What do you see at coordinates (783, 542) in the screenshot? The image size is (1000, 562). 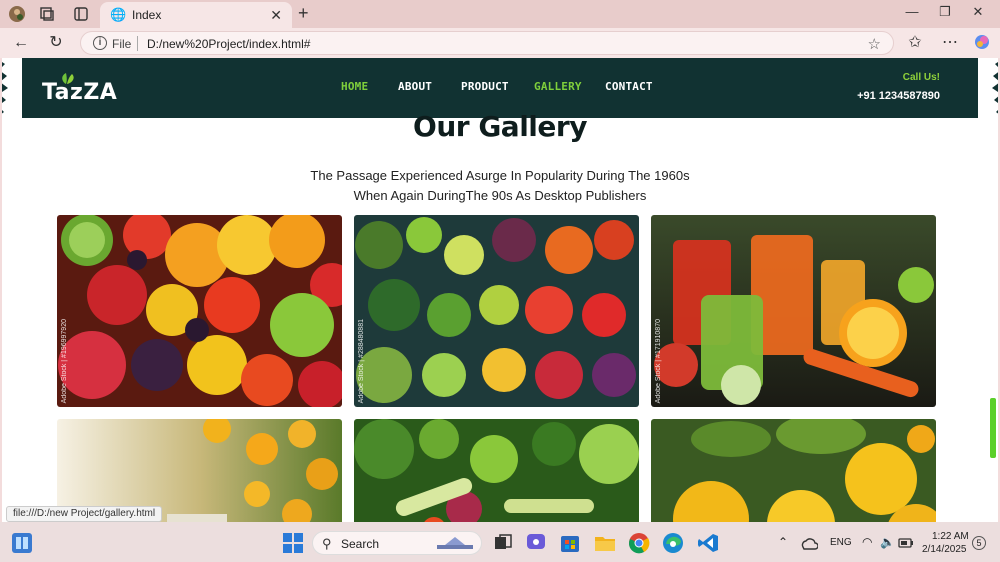 I see `tray-overflow-icon: ⌃` at bounding box center [783, 542].